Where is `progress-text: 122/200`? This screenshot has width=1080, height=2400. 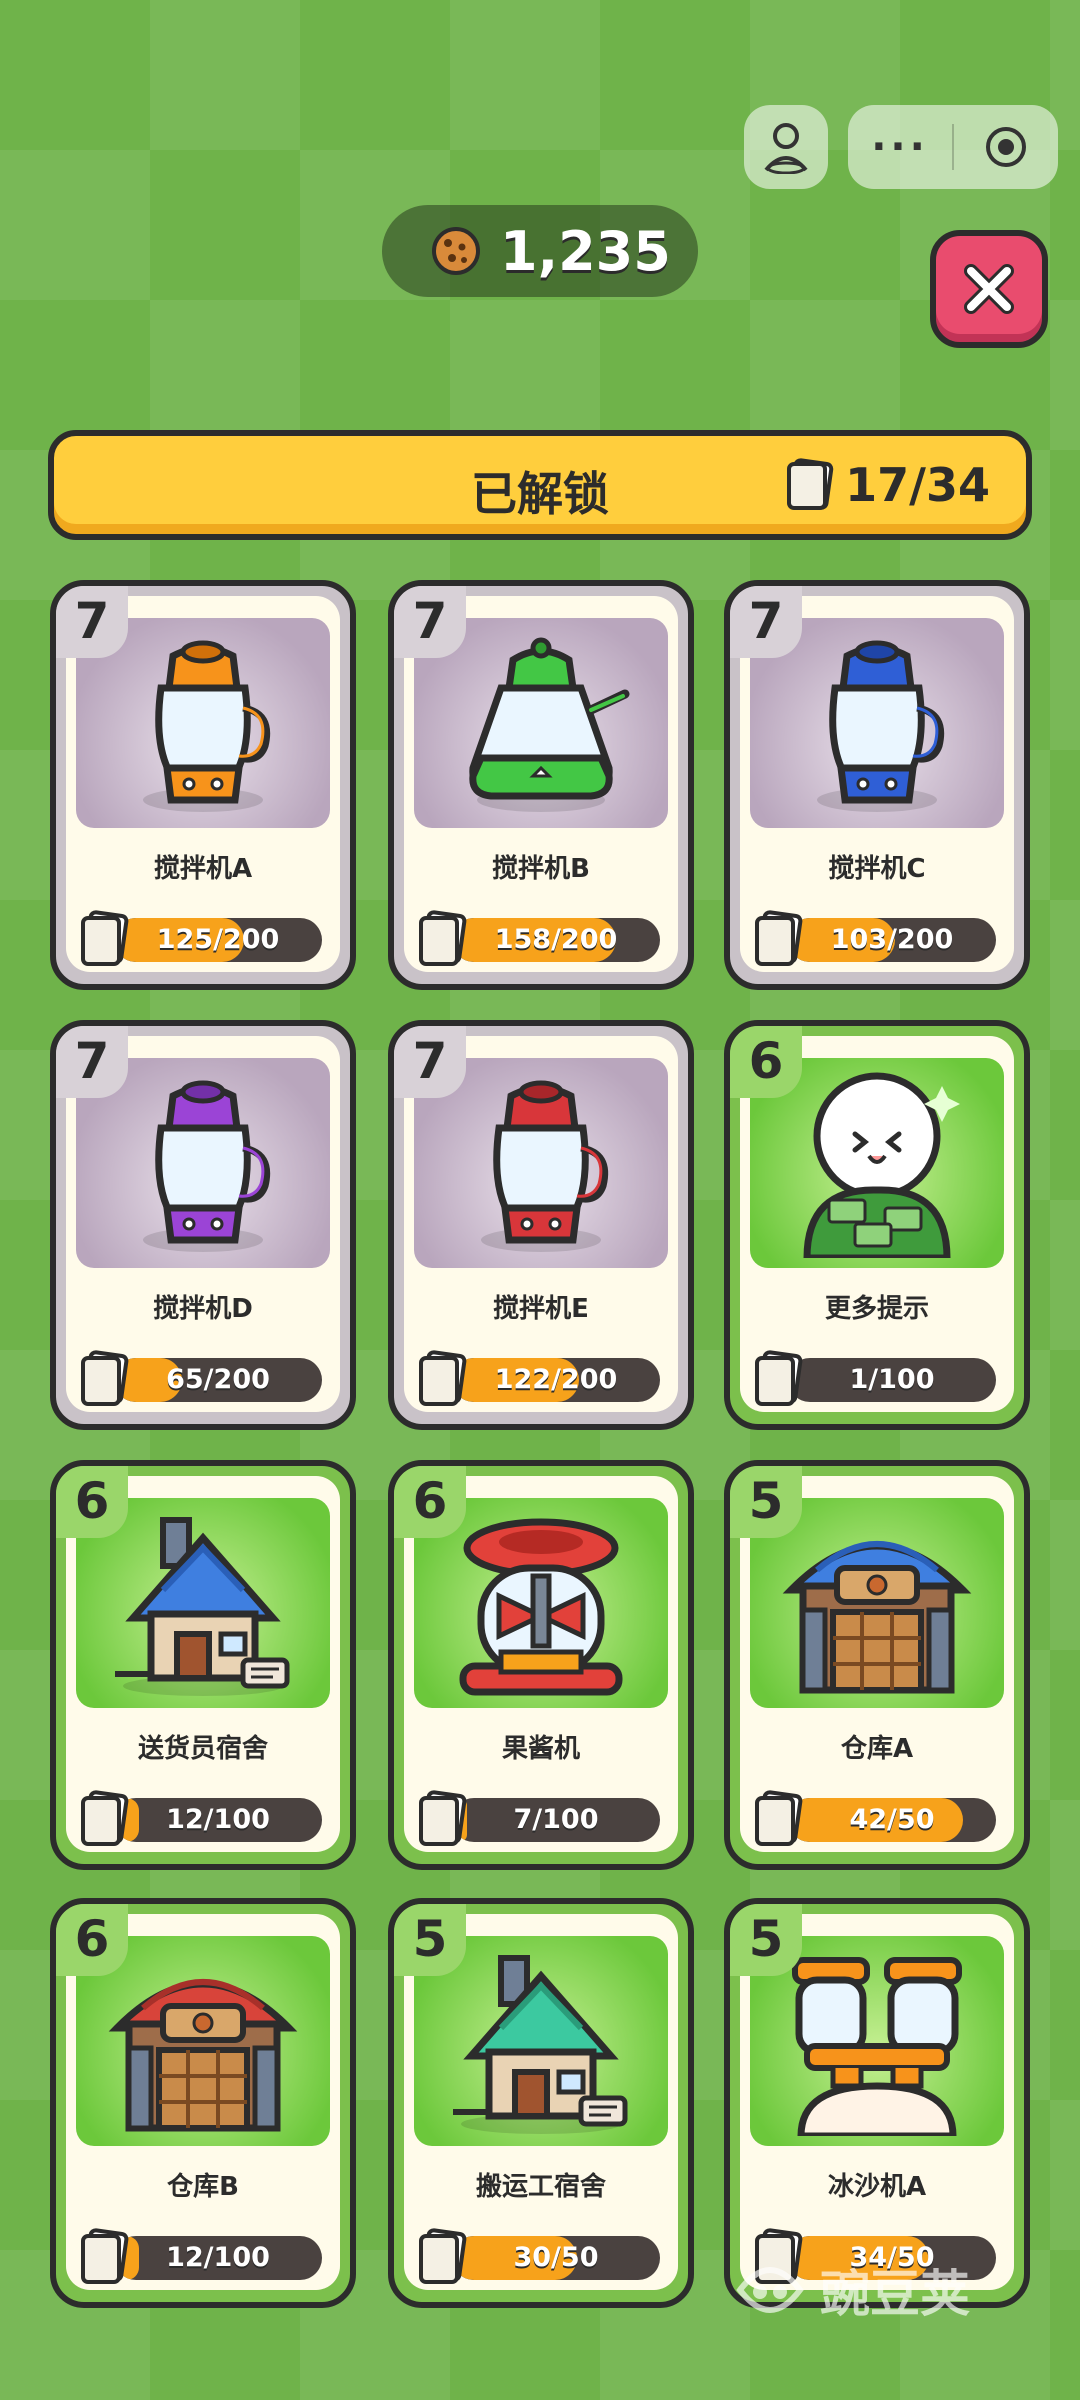 progress-text: 122/200 is located at coordinates (556, 1379).